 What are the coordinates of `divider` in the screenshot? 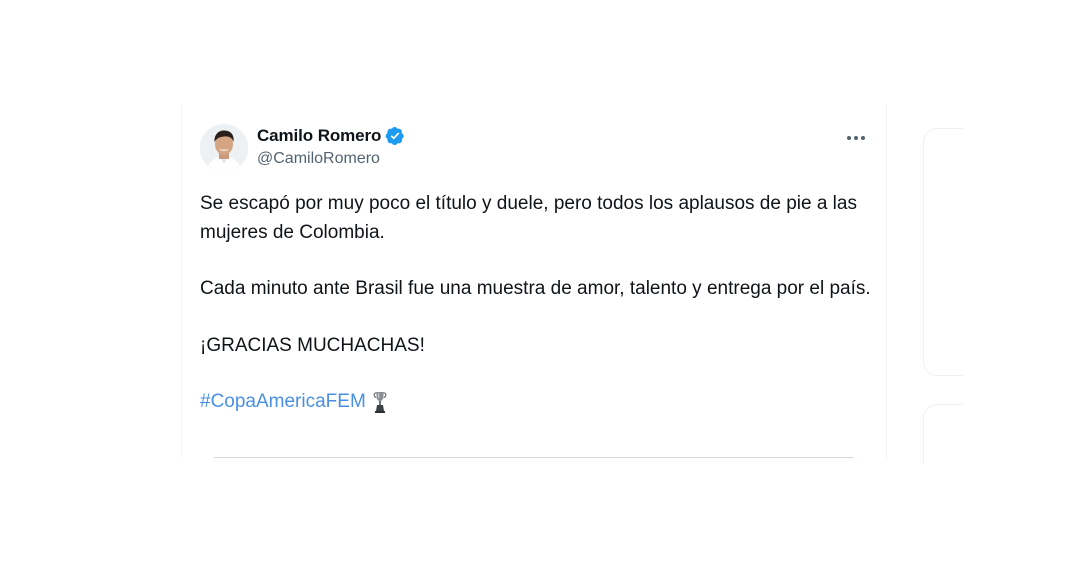 It's located at (534, 457).